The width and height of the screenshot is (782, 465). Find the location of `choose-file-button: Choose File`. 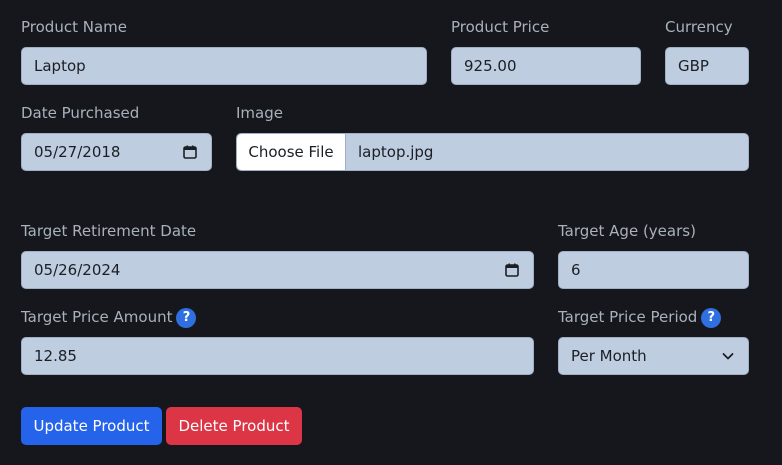

choose-file-button: Choose File is located at coordinates (291, 152).